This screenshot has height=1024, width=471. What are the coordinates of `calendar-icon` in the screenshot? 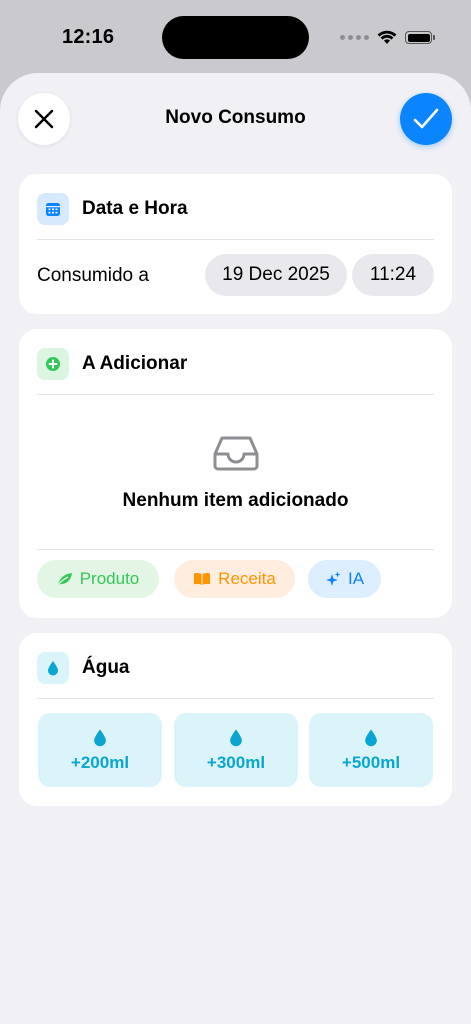 It's located at (53, 209).